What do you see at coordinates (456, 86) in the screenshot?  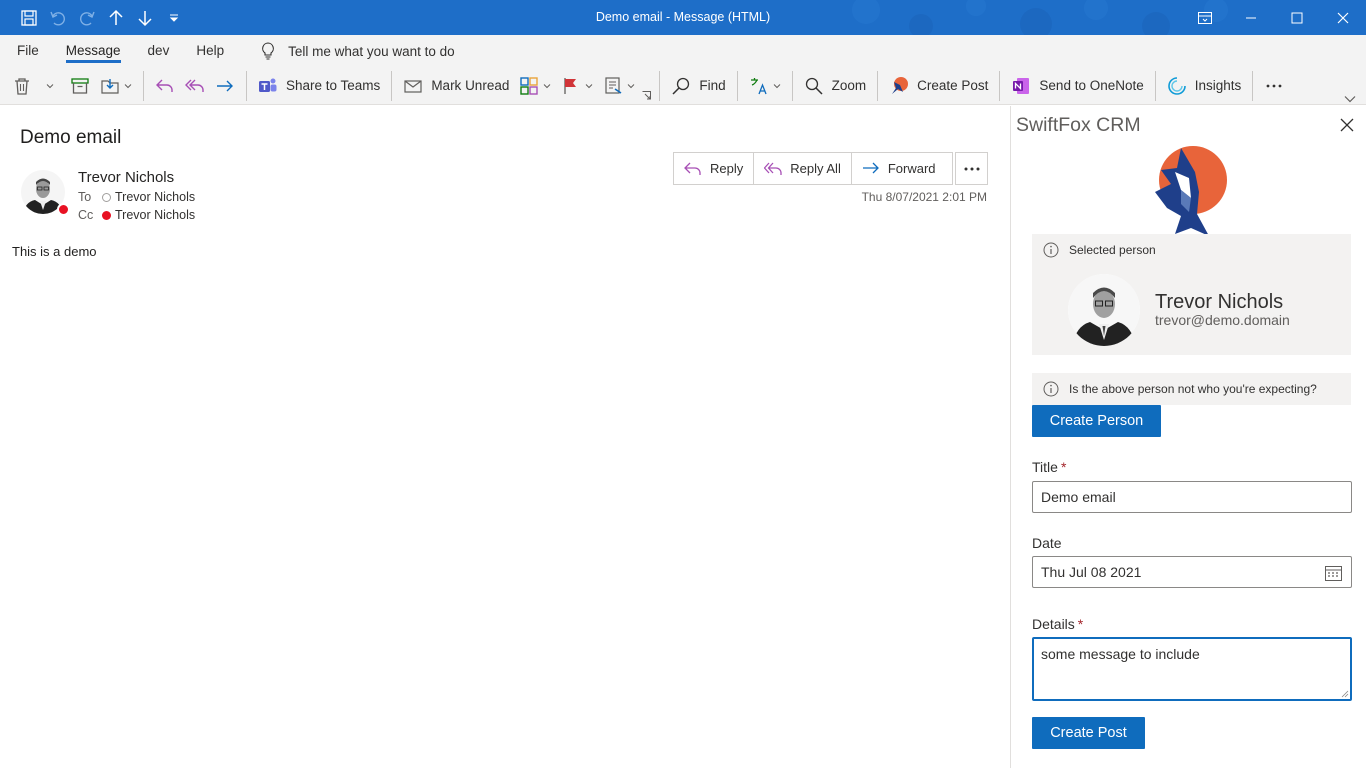 I see `mark-unread-button: Mark Unread` at bounding box center [456, 86].